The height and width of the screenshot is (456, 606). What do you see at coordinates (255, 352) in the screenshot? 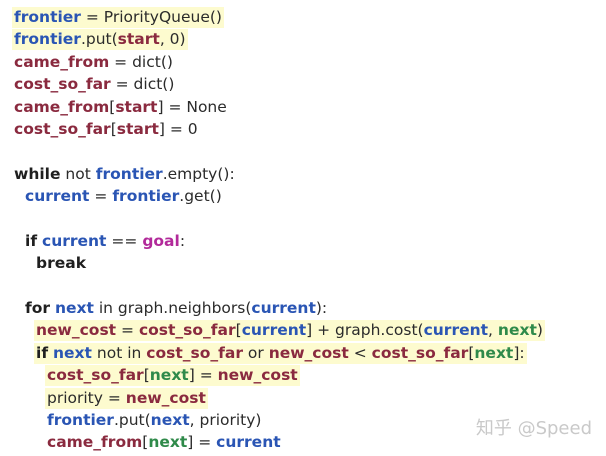
I see `code-token: or` at bounding box center [255, 352].